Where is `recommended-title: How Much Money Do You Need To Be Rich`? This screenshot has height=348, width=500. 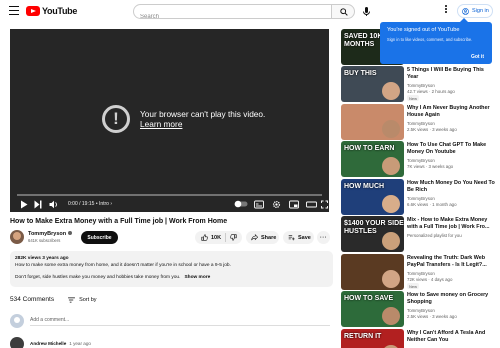
recommended-title: How Much Money Do You Need To Be Rich is located at coordinates (451, 186).